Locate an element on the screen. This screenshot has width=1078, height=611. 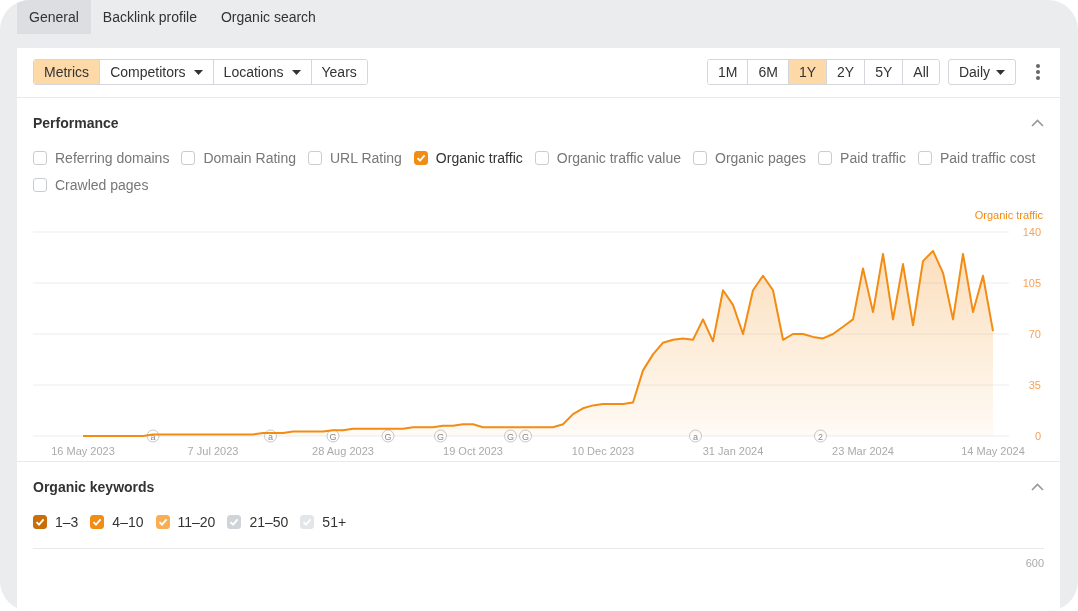
metric-label: Paid traffic cost is located at coordinates (987, 158).